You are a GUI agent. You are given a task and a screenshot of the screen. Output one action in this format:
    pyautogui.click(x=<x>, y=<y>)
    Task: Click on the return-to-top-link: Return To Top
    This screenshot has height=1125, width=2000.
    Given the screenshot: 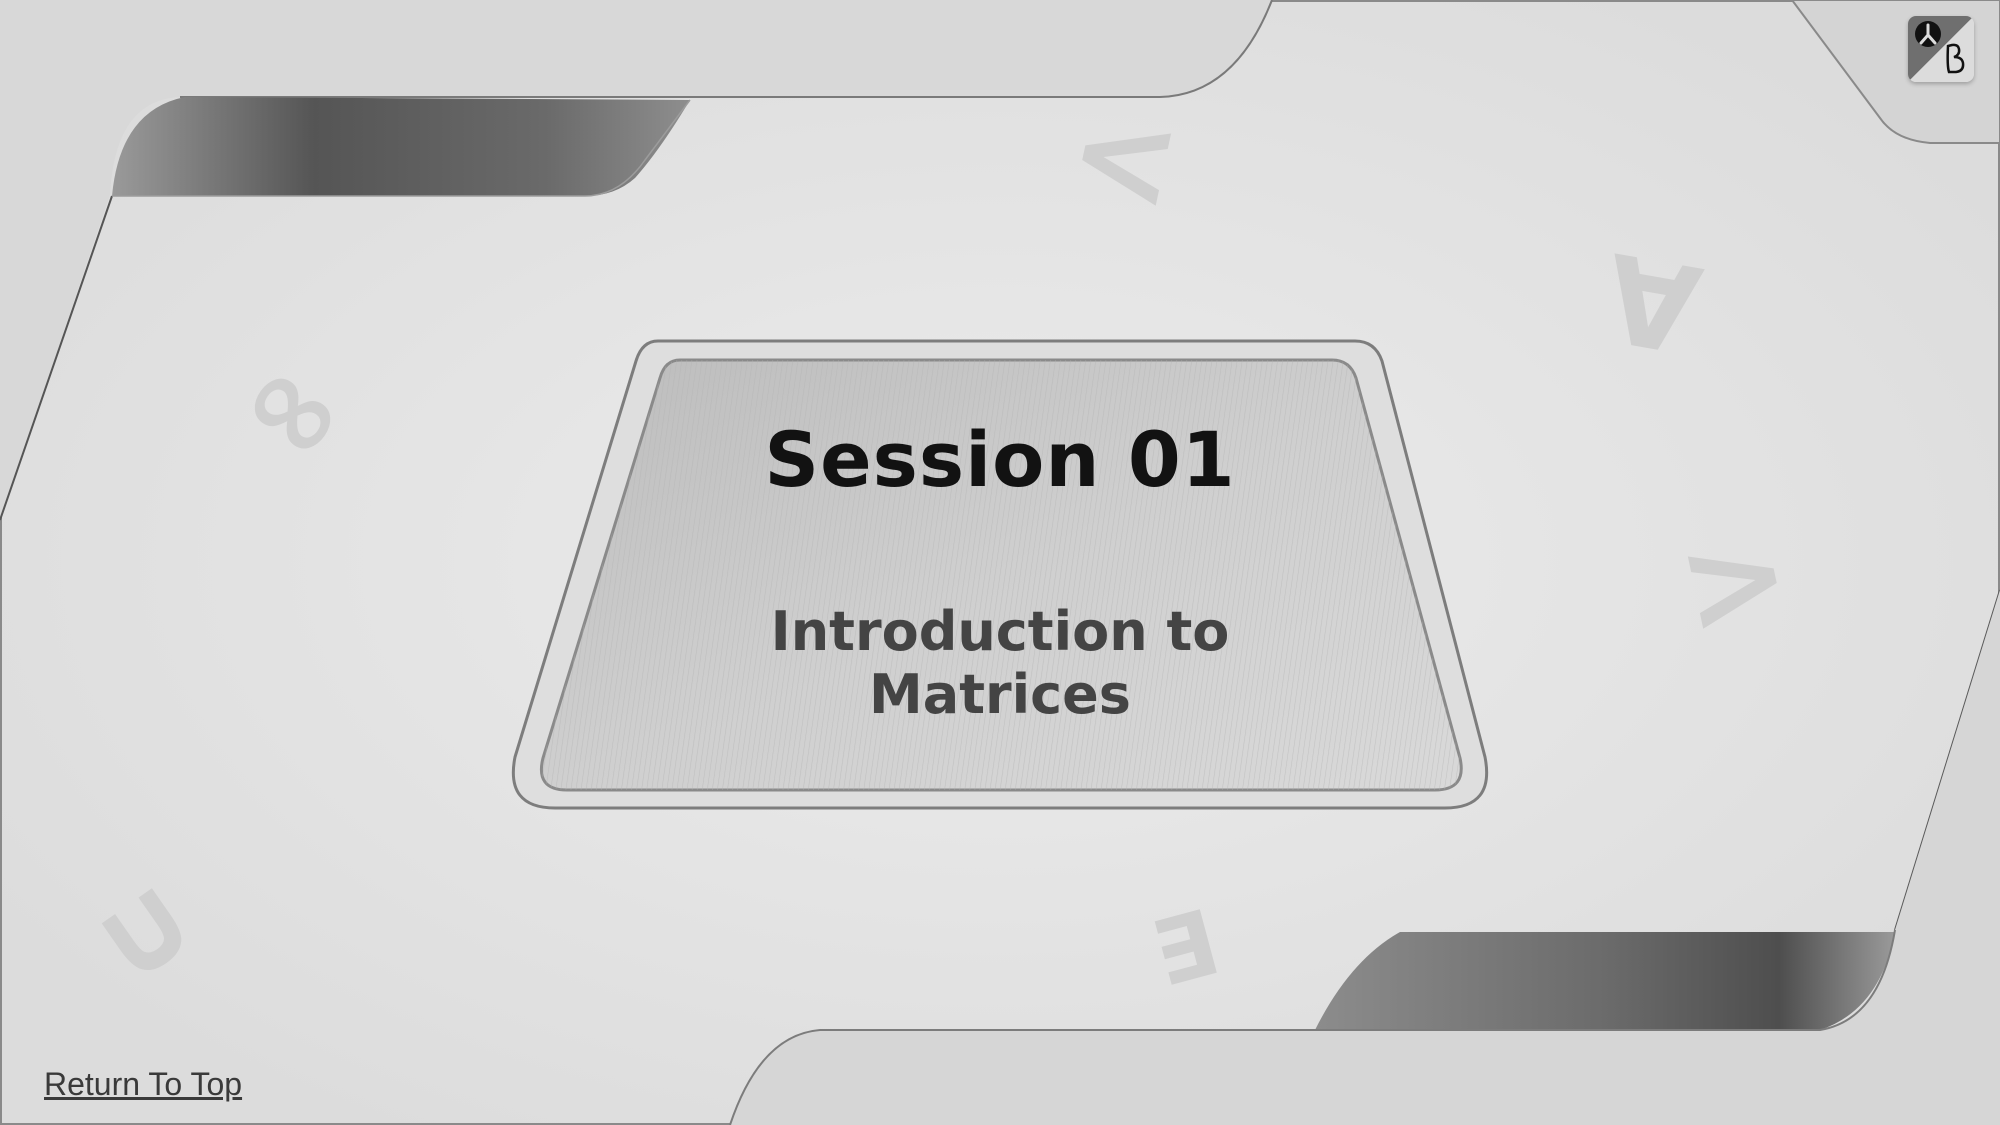 What is the action you would take?
    pyautogui.click(x=143, y=1084)
    